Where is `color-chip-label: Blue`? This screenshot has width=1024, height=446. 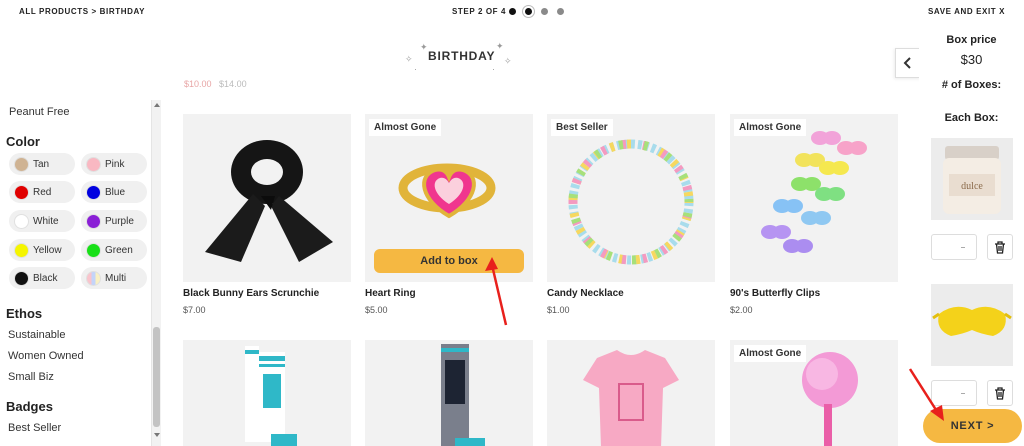 color-chip-label: Blue is located at coordinates (115, 192).